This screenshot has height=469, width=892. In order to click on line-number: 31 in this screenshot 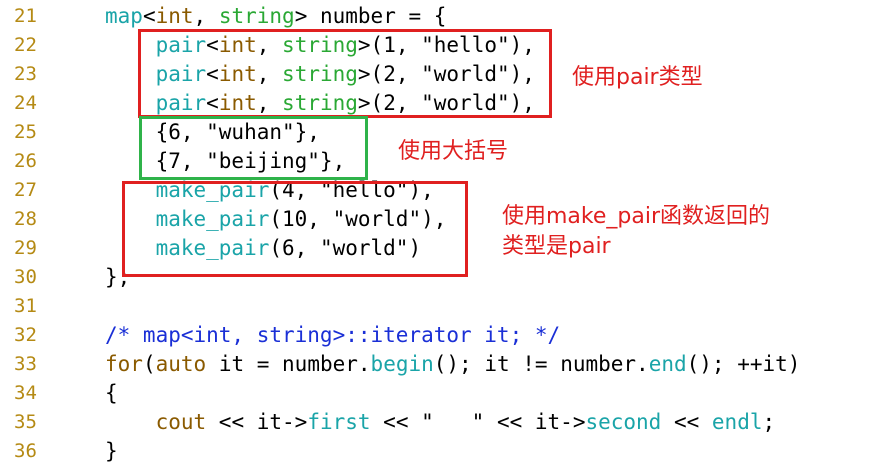, I will do `click(25, 306)`.